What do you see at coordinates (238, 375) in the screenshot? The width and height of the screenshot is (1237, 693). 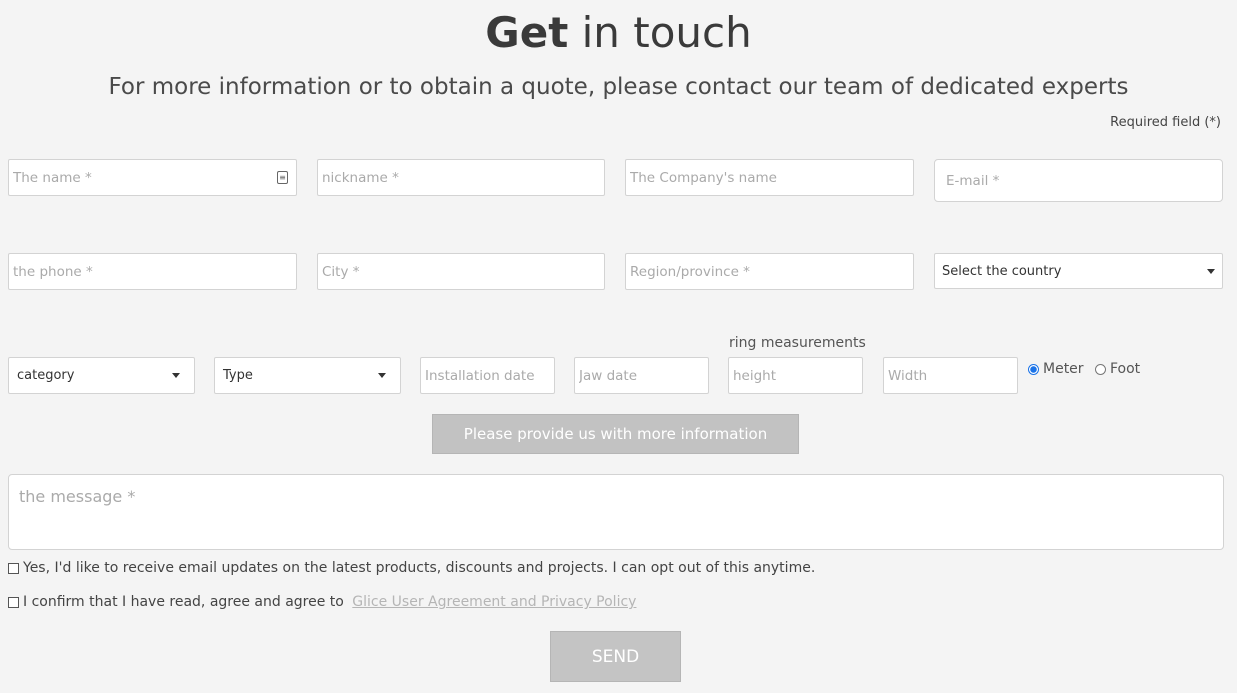 I see `type-select-value: Type` at bounding box center [238, 375].